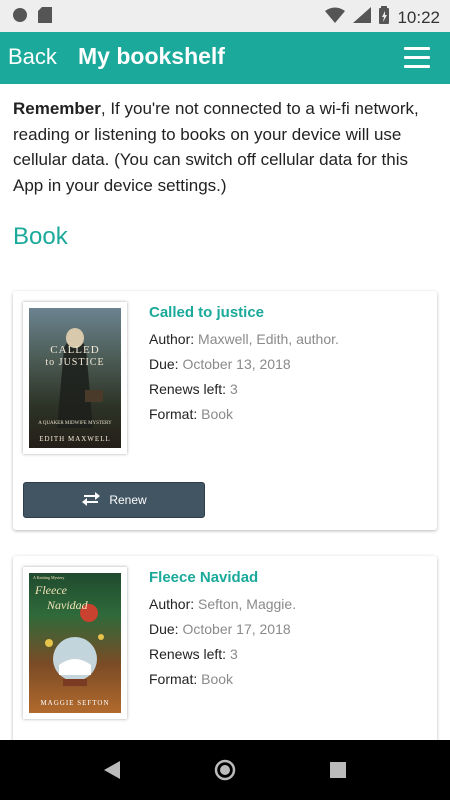 The image size is (450, 800). Describe the element at coordinates (151, 56) in the screenshot. I see `page-title: My bookshelf` at that location.